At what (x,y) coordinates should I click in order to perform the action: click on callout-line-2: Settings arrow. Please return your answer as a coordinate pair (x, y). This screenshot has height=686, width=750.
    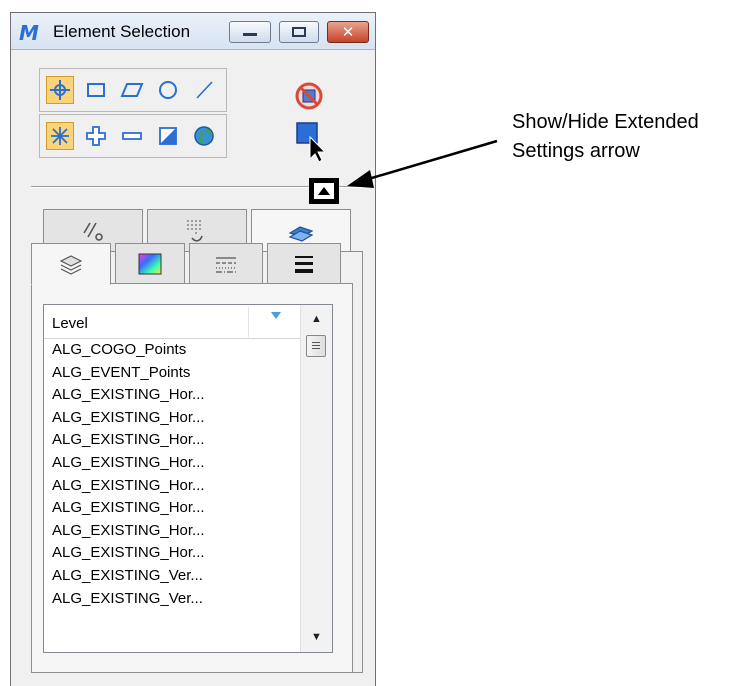
    Looking at the image, I should click on (576, 151).